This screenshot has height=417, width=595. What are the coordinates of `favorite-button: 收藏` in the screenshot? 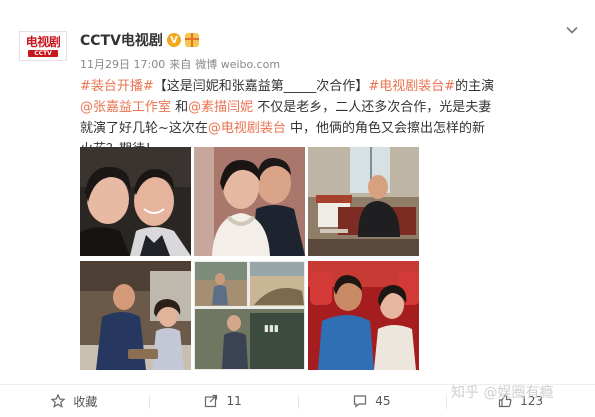 It's located at (74, 401).